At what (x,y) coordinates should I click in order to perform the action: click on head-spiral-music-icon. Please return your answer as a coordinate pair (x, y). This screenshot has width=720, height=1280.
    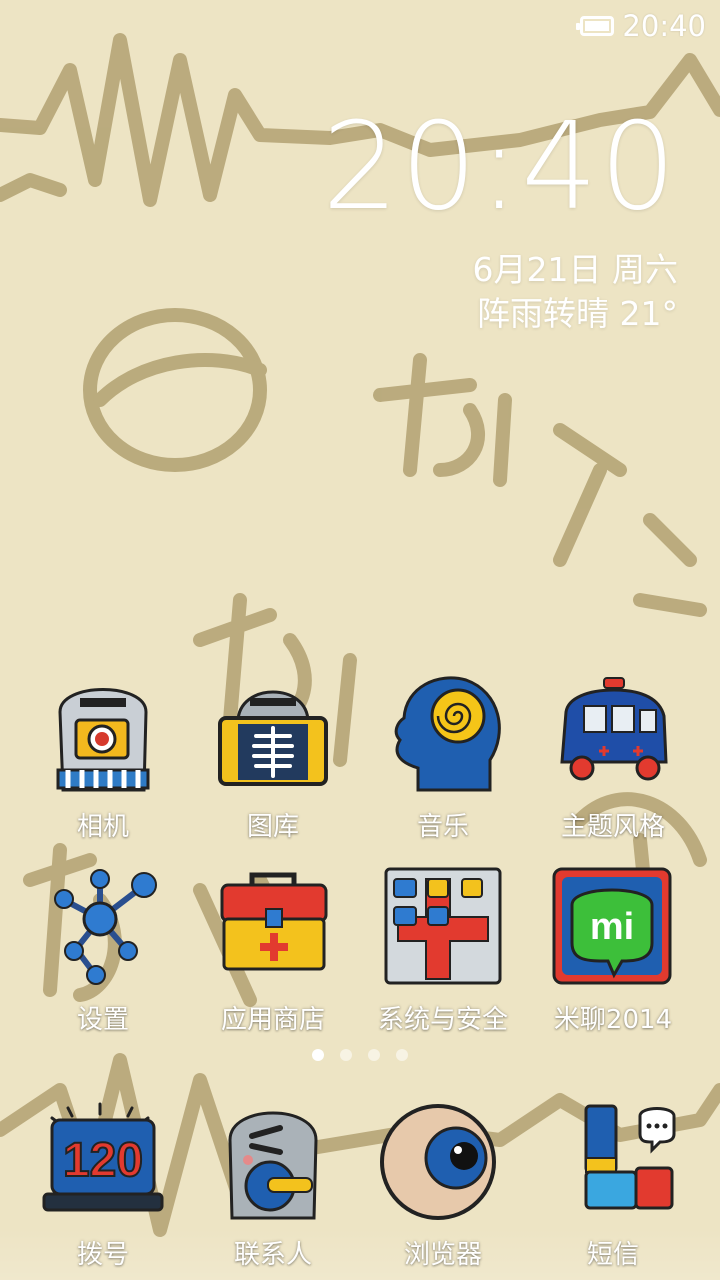
    Looking at the image, I should click on (443, 737).